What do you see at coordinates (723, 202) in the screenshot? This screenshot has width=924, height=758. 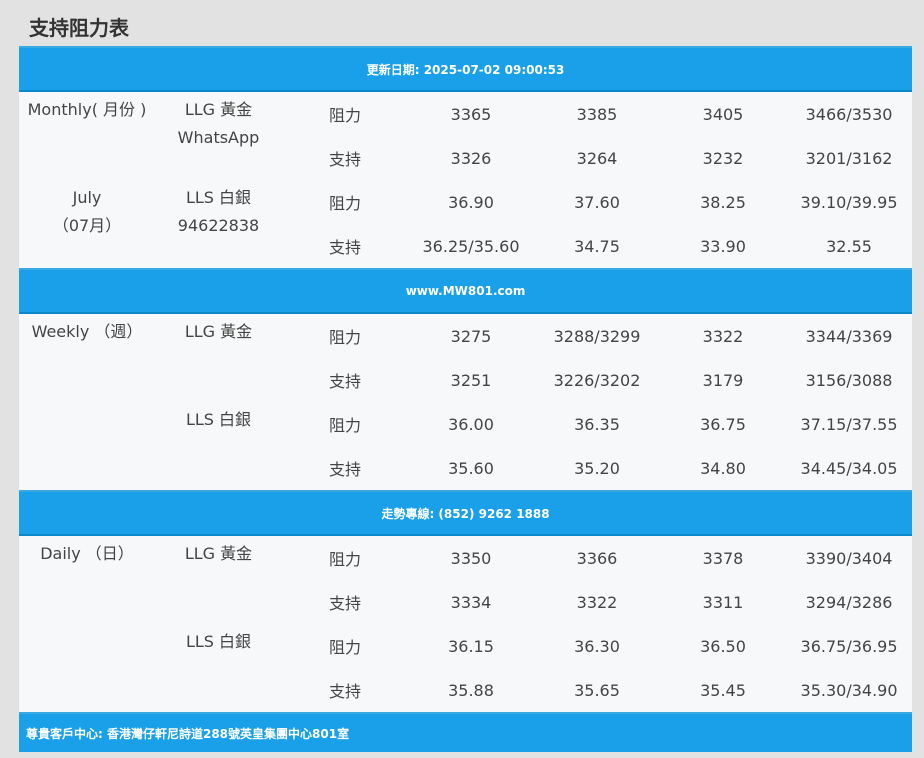 I see `level-value: 38.25` at bounding box center [723, 202].